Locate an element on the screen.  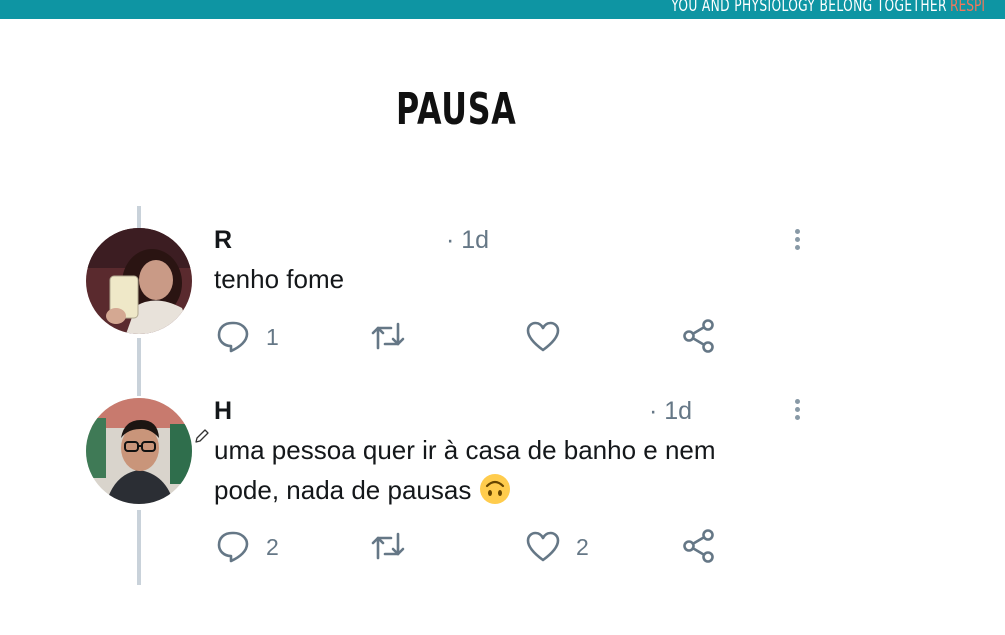
tweet-text: tenho fome is located at coordinates (279, 279).